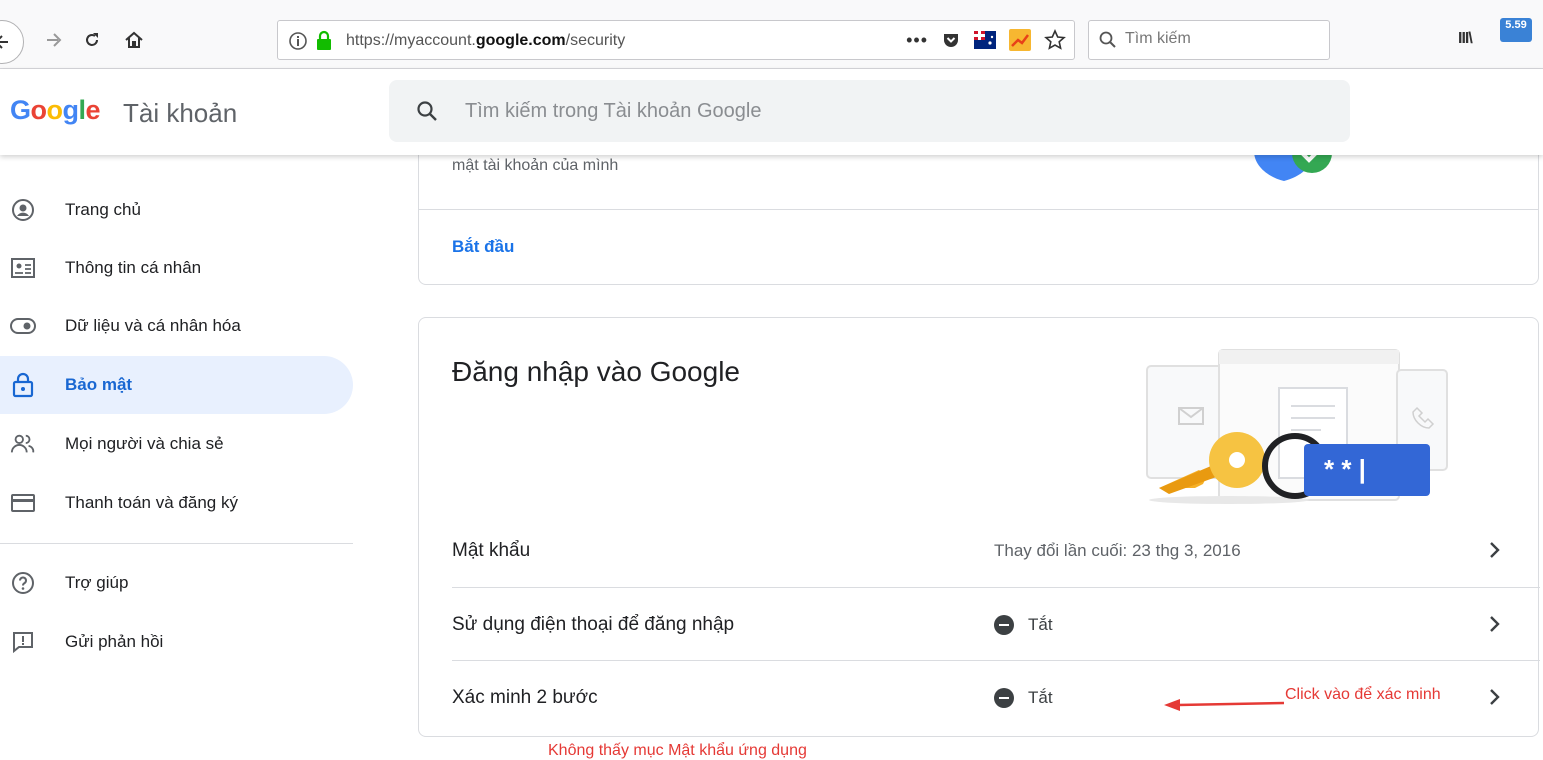 The width and height of the screenshot is (1543, 760). Describe the element at coordinates (23, 326) in the screenshot. I see `toggle-icon` at that location.